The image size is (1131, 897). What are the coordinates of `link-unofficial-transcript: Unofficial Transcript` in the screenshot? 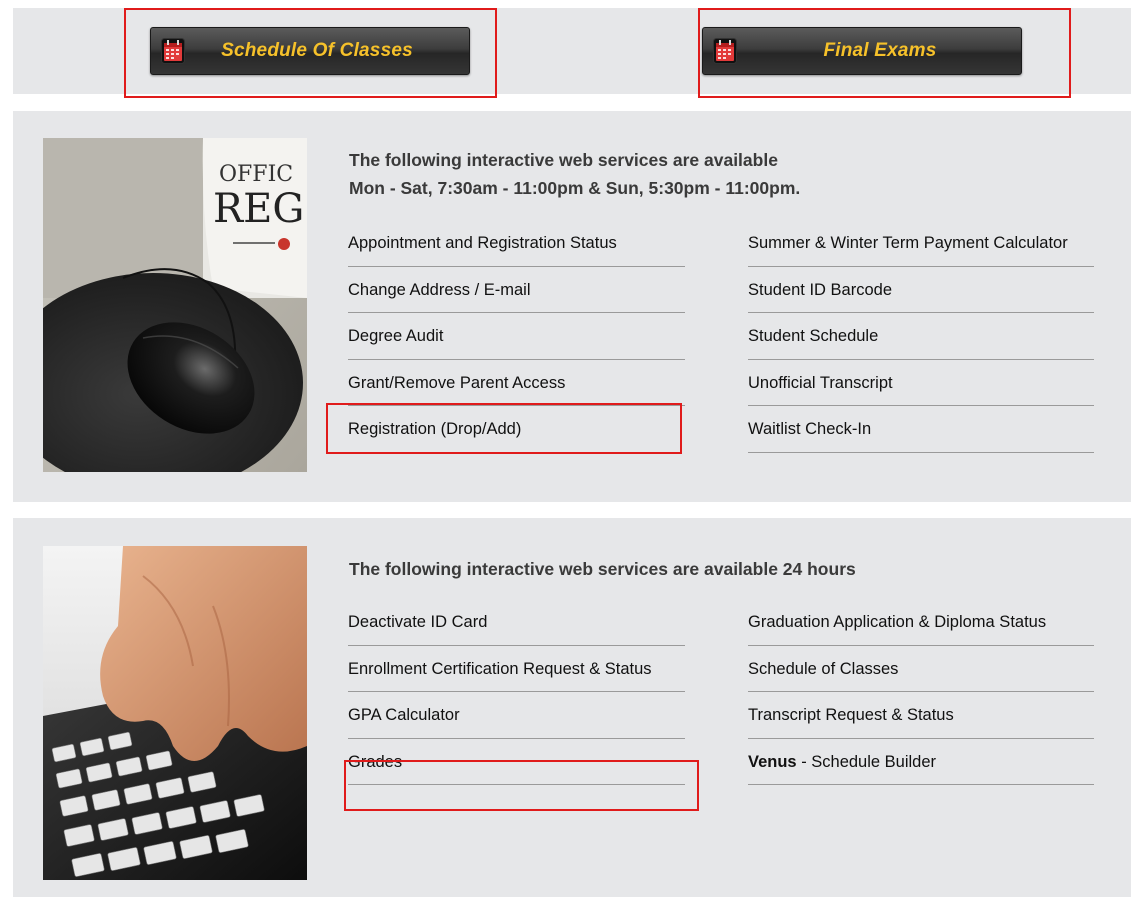 It's located at (921, 387).